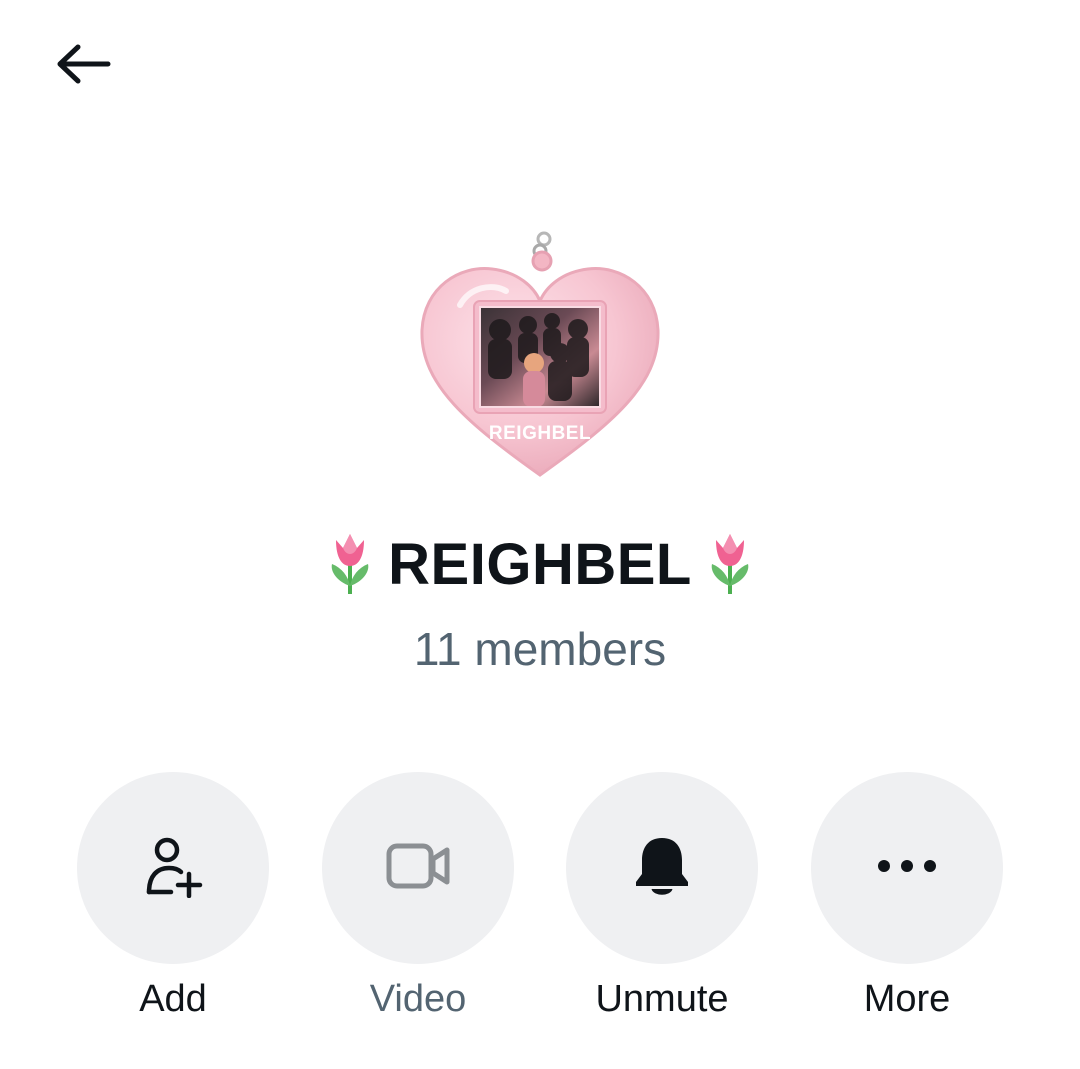  I want to click on video-camera-icon, so click(418, 868).